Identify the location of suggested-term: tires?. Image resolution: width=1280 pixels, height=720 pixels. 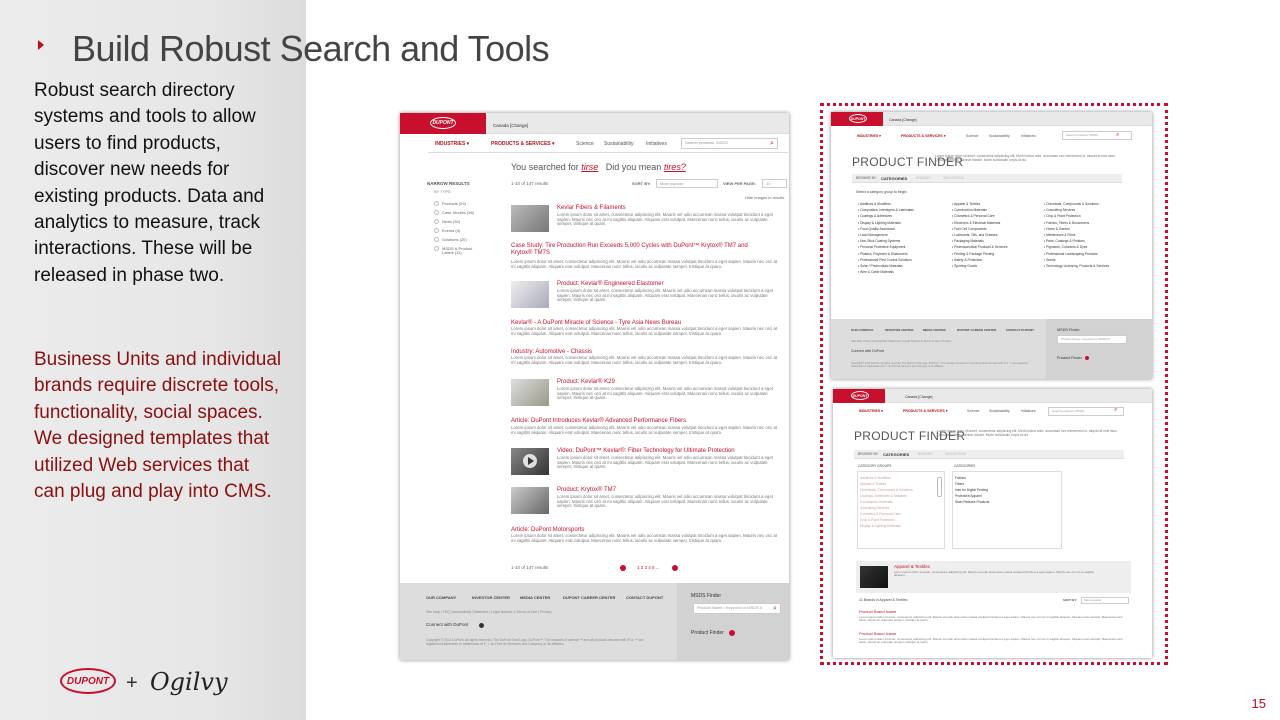
(675, 167).